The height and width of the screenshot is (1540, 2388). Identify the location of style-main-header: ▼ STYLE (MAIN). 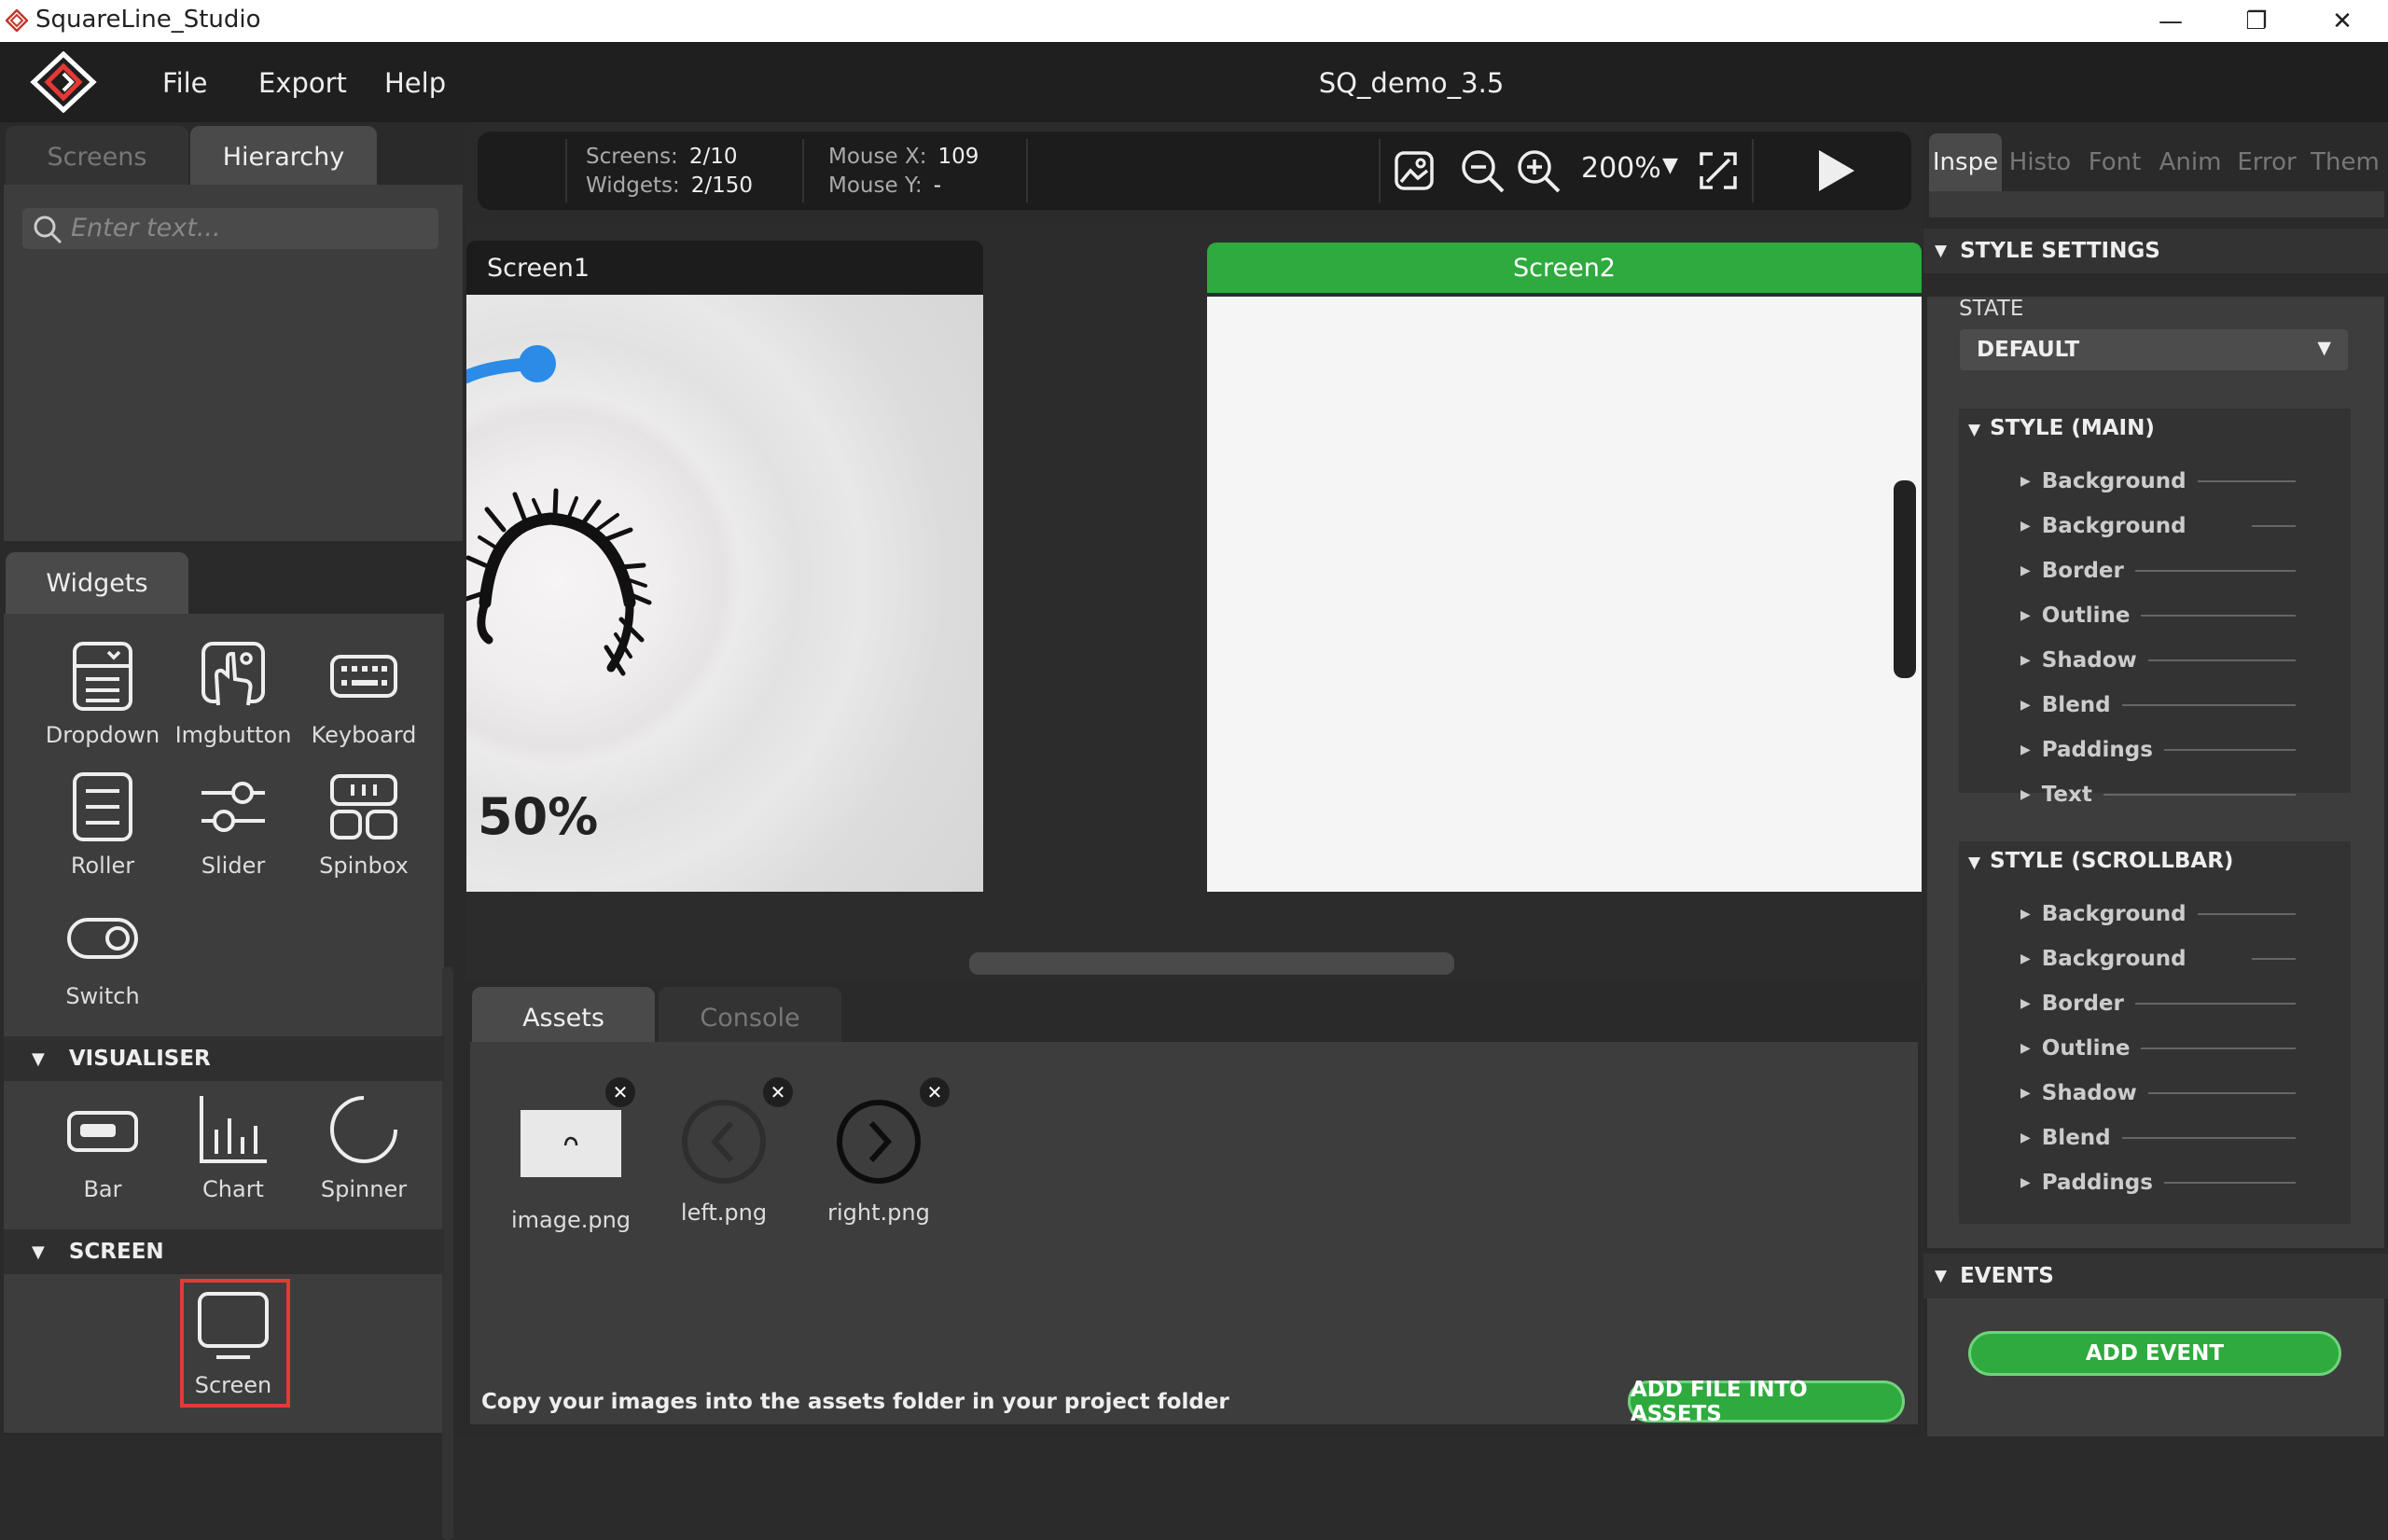
(2061, 428).